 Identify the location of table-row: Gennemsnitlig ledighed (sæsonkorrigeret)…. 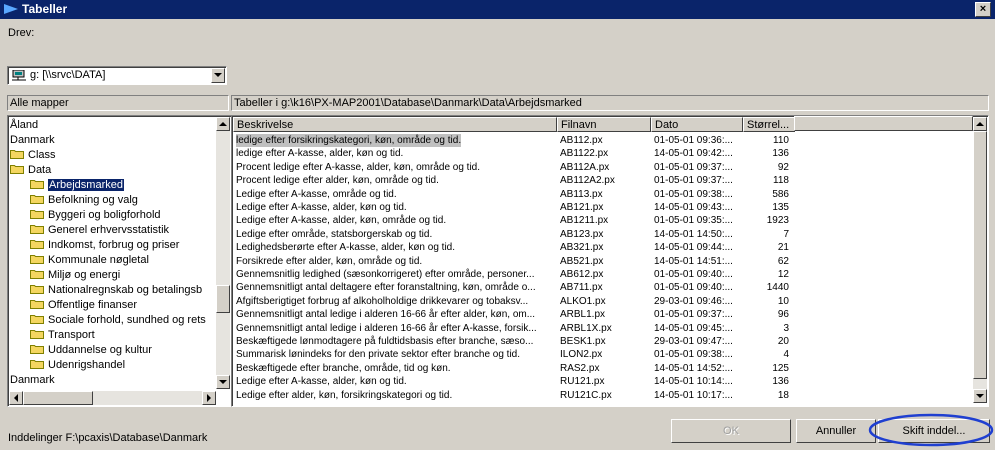
(602, 274).